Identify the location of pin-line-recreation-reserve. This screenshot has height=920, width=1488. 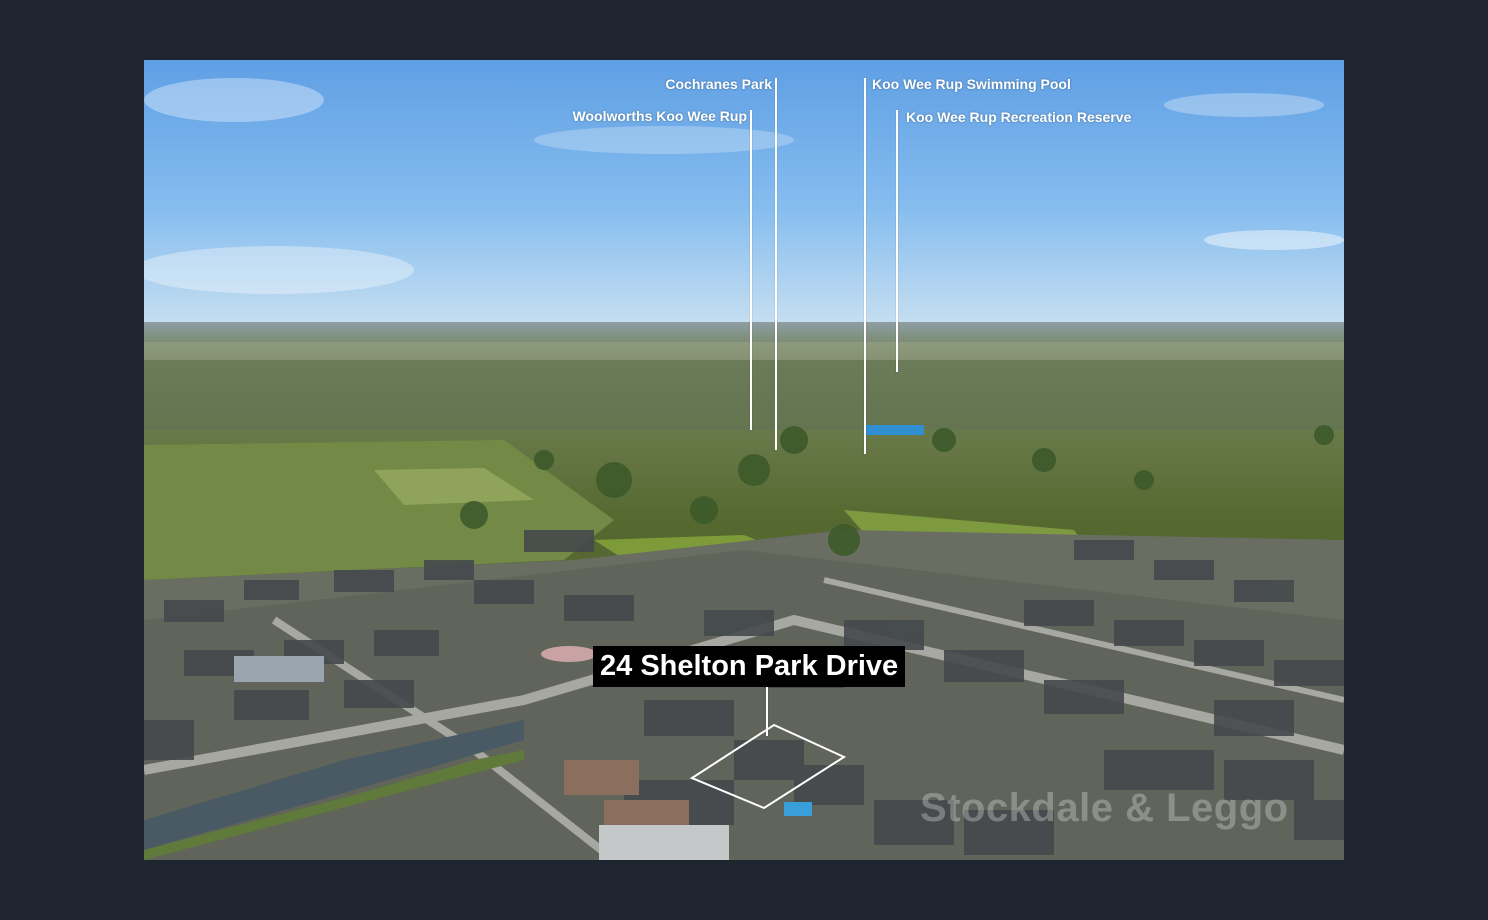
(897, 241).